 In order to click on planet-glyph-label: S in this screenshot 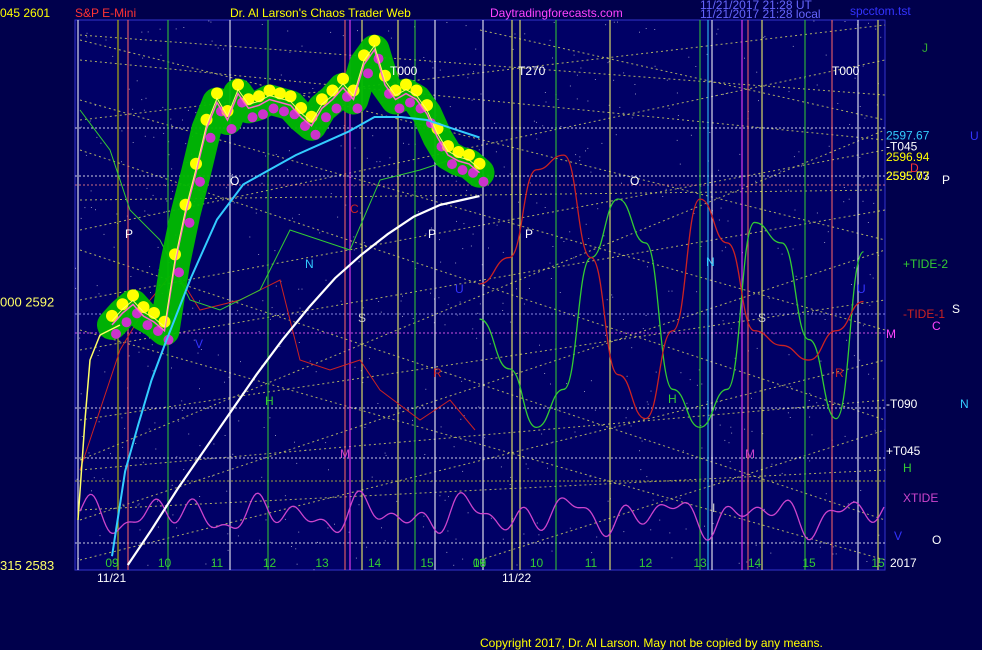, I will do `click(956, 309)`.